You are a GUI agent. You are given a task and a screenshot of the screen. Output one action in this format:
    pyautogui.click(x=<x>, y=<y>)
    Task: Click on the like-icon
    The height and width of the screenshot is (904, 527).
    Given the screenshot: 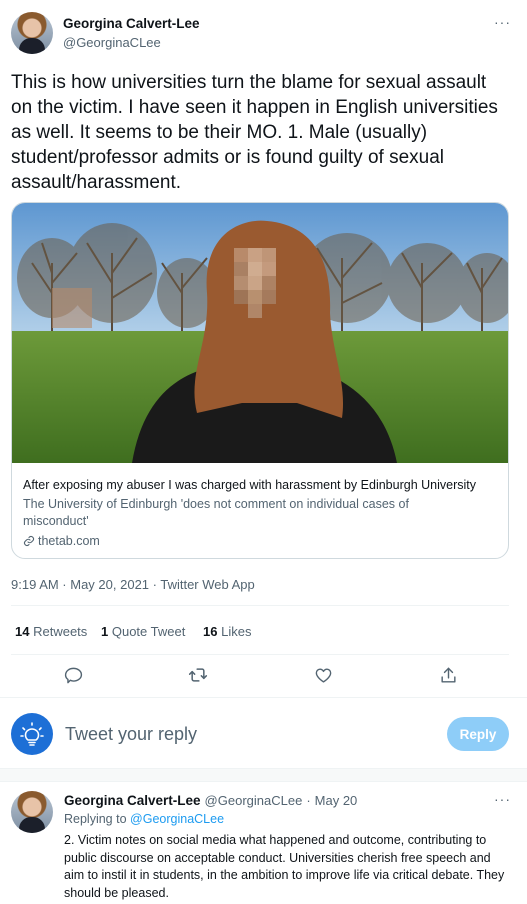 What is the action you would take?
    pyautogui.click(x=323, y=675)
    